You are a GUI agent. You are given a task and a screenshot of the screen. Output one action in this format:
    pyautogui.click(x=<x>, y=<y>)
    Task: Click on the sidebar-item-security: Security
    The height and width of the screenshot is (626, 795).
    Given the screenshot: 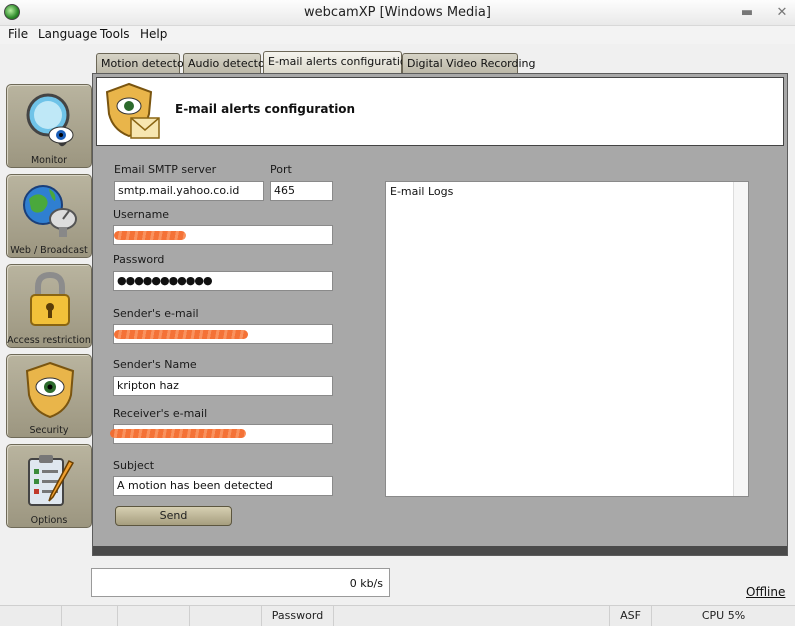 What is the action you would take?
    pyautogui.click(x=49, y=396)
    